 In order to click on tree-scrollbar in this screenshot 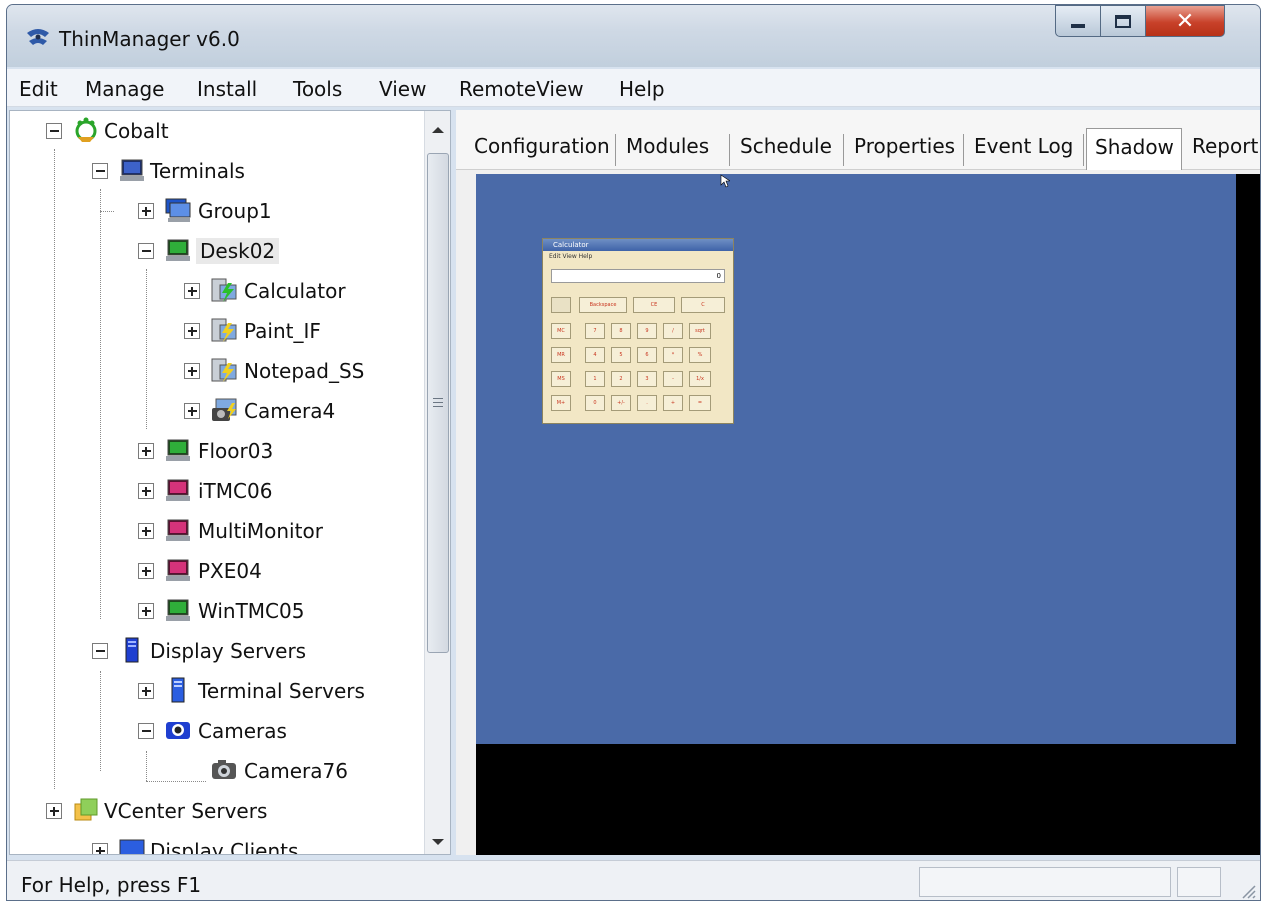, I will do `click(437, 482)`.